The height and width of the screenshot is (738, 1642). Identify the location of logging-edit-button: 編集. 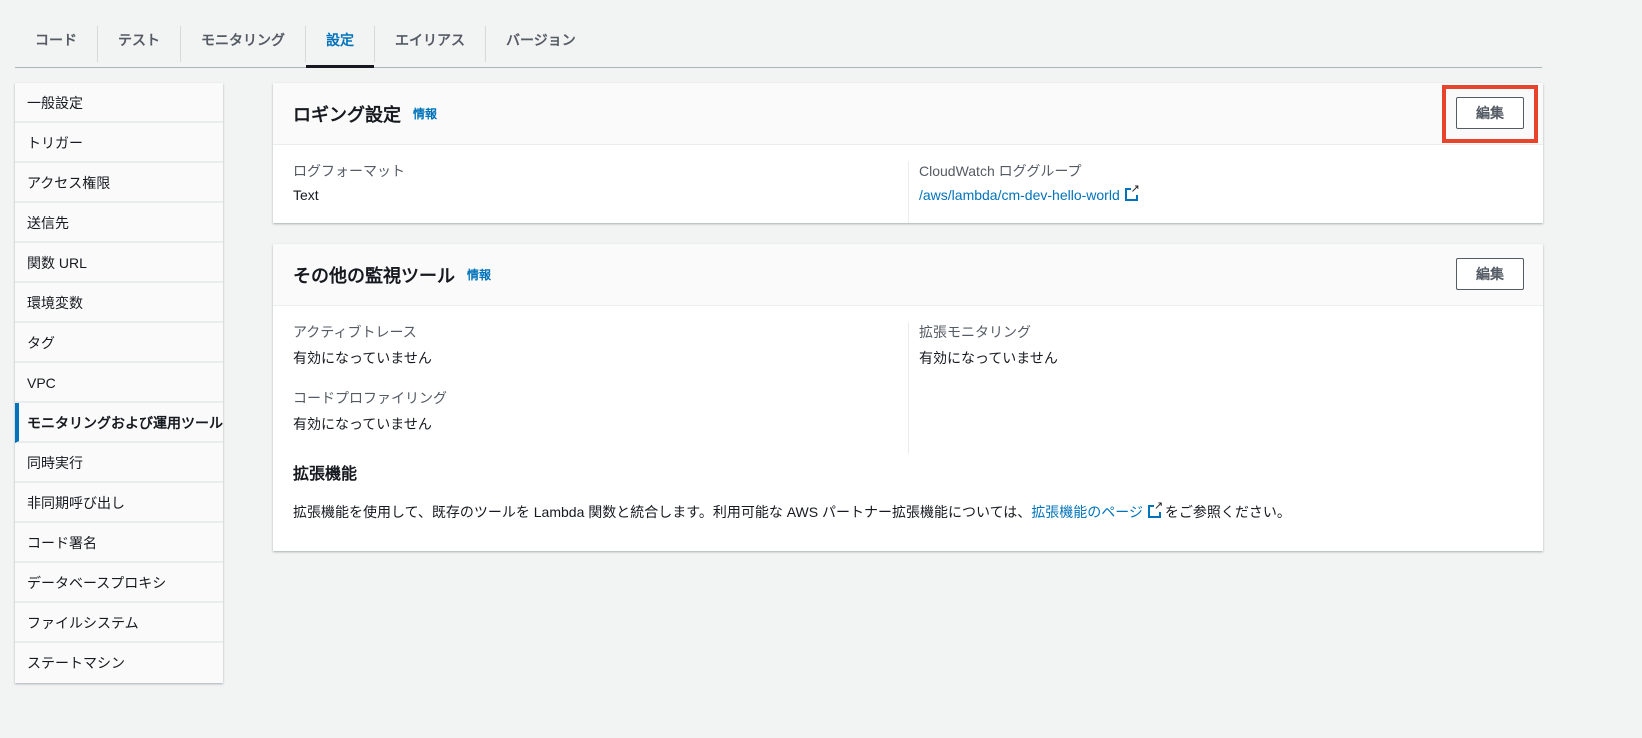
(1490, 113).